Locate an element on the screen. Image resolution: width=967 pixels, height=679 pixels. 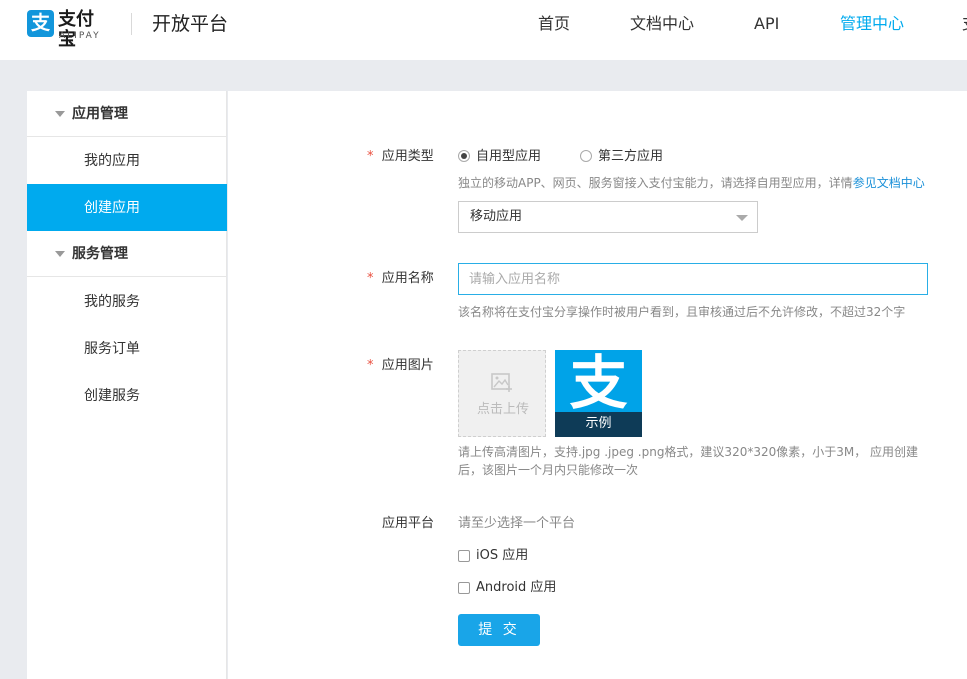
image-upload-button: 点击上传 is located at coordinates (502, 393).